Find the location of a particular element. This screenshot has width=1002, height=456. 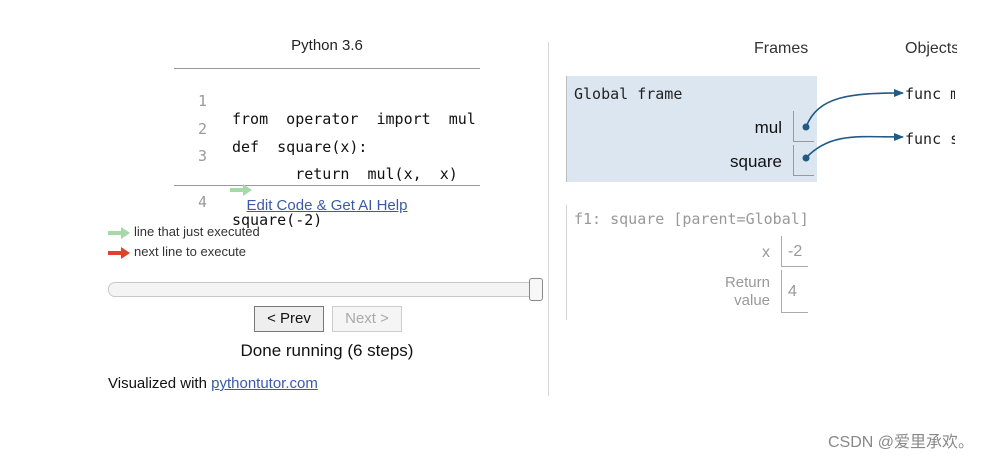

pointer-arrows is located at coordinates (853, 125).